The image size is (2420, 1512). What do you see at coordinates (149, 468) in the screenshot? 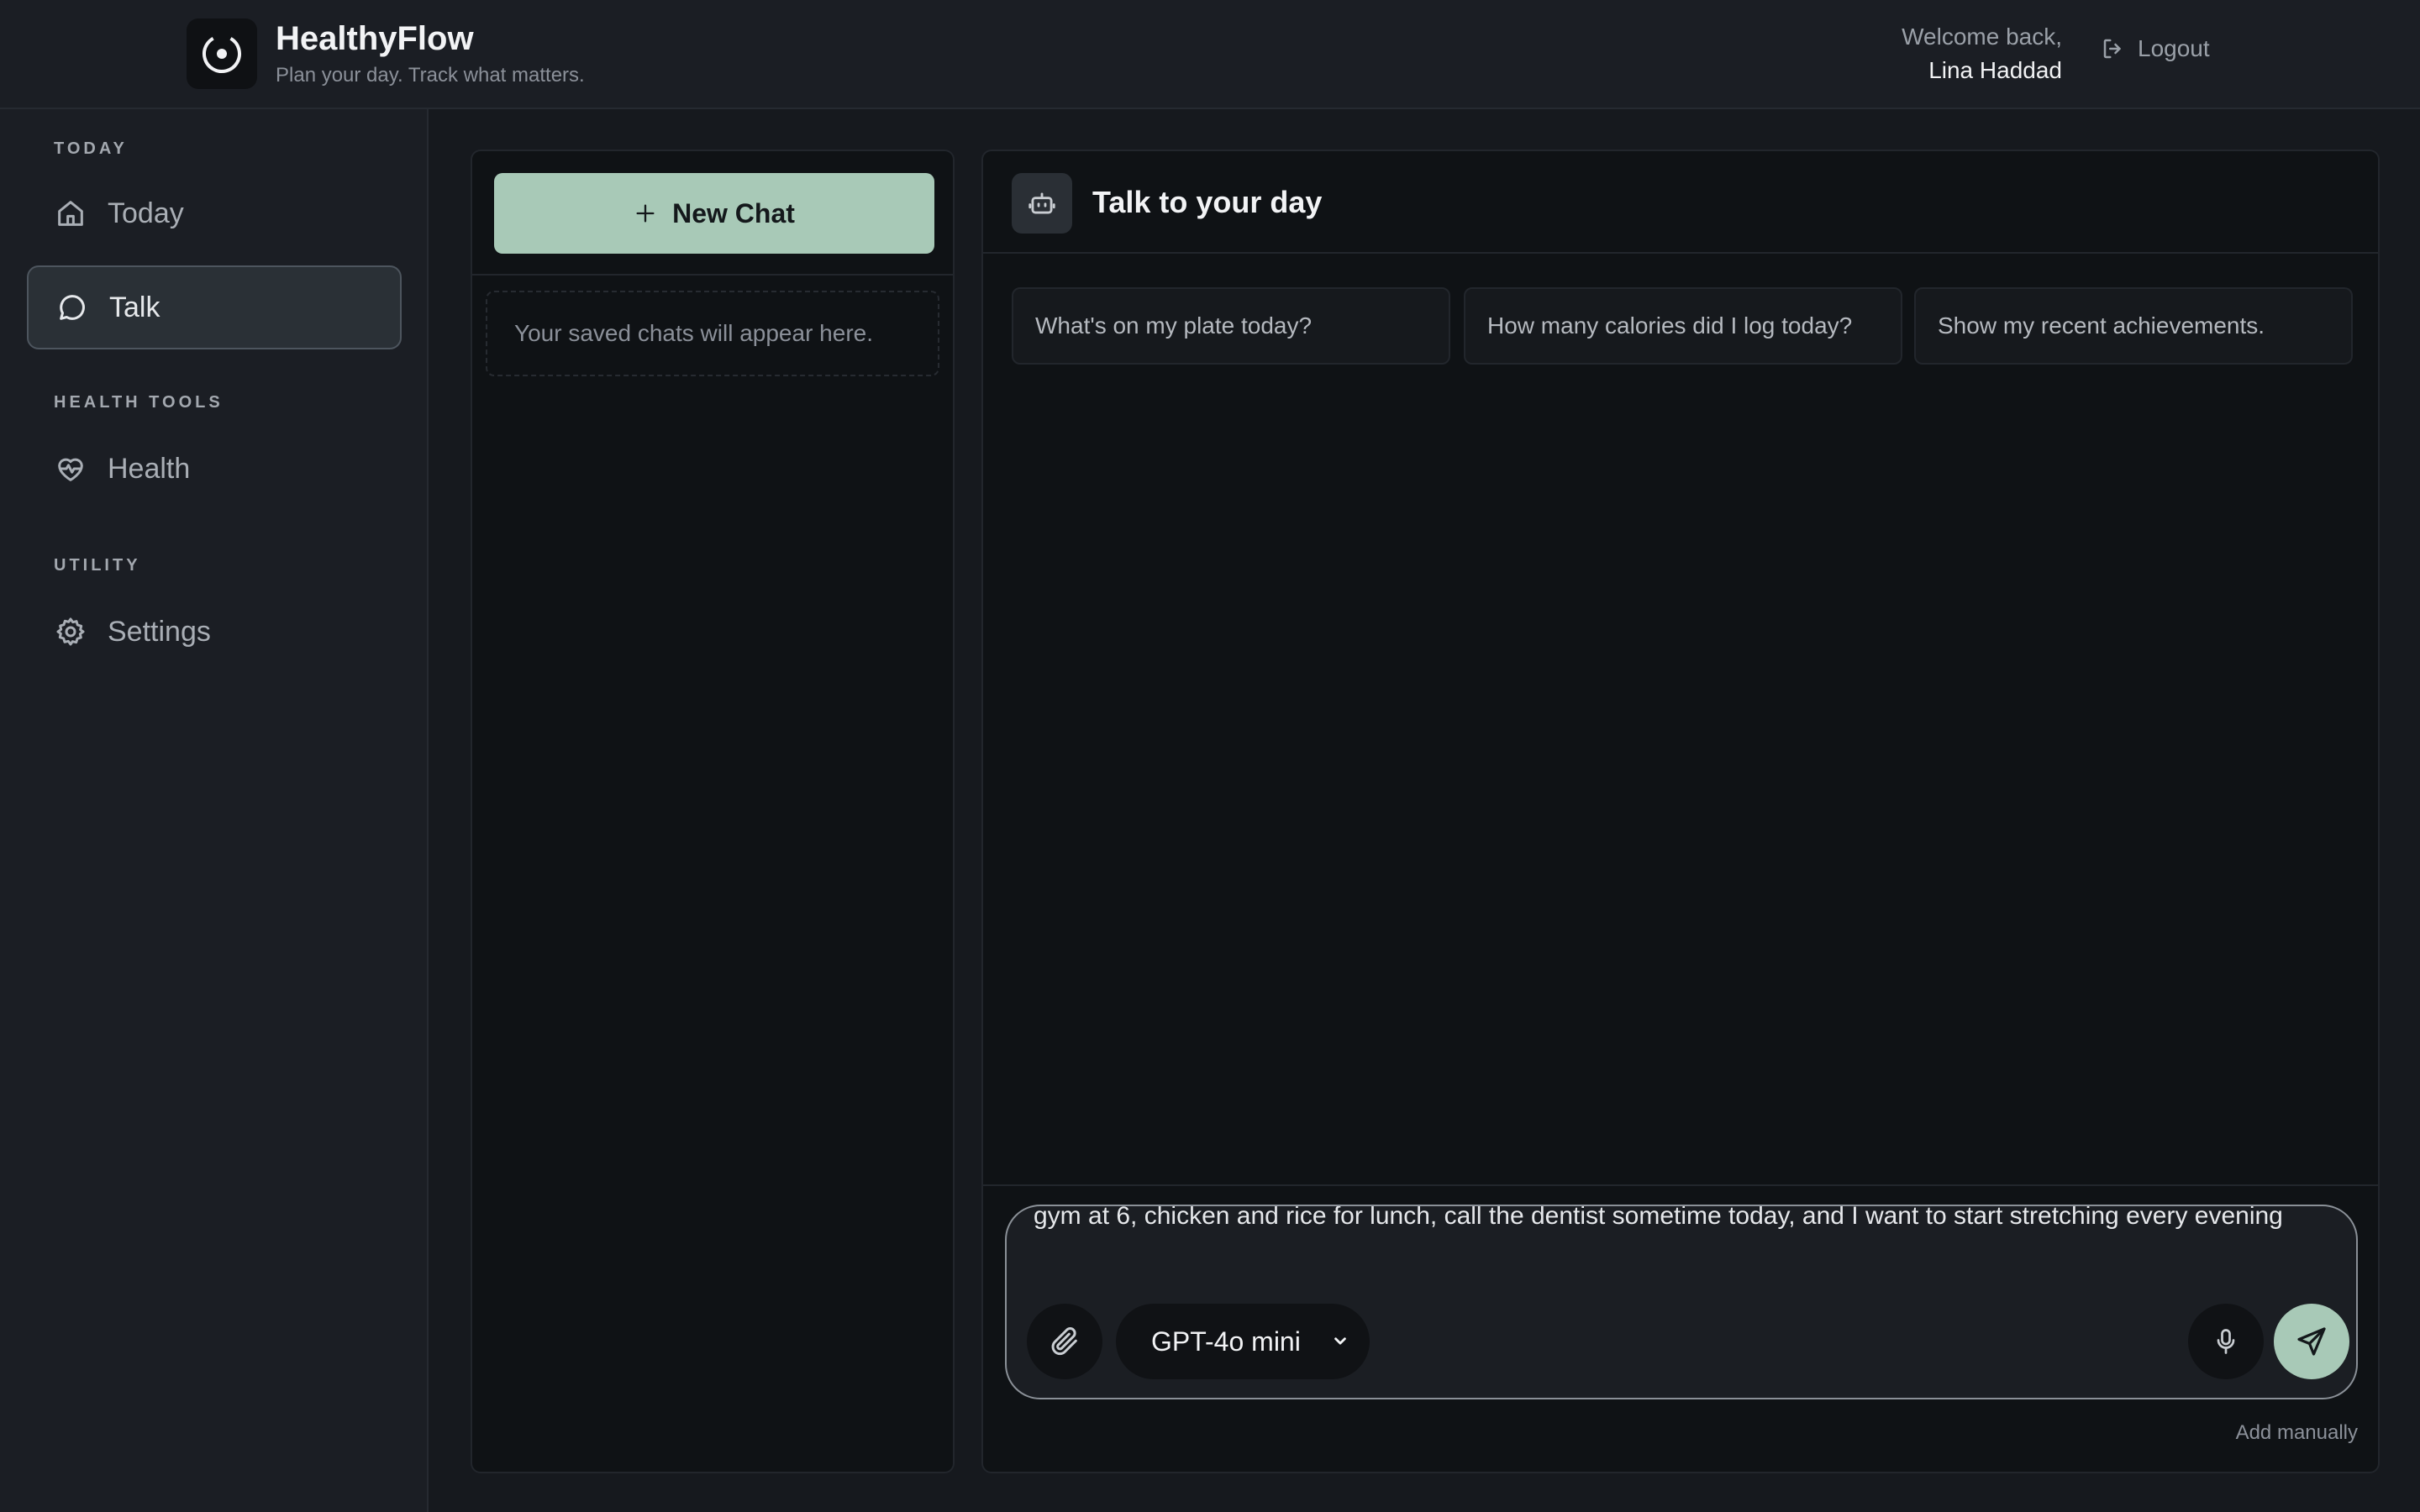
I see `sidebar-item-label: Health` at bounding box center [149, 468].